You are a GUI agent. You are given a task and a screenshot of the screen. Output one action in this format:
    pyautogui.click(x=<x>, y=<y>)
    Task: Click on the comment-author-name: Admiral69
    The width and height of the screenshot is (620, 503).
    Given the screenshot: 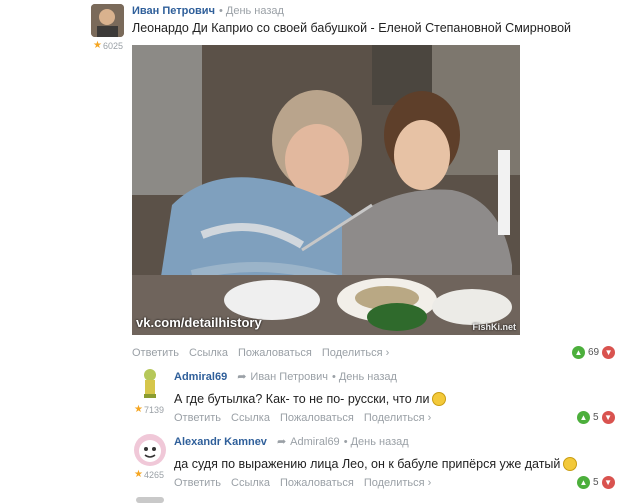 What is the action you would take?
    pyautogui.click(x=200, y=377)
    